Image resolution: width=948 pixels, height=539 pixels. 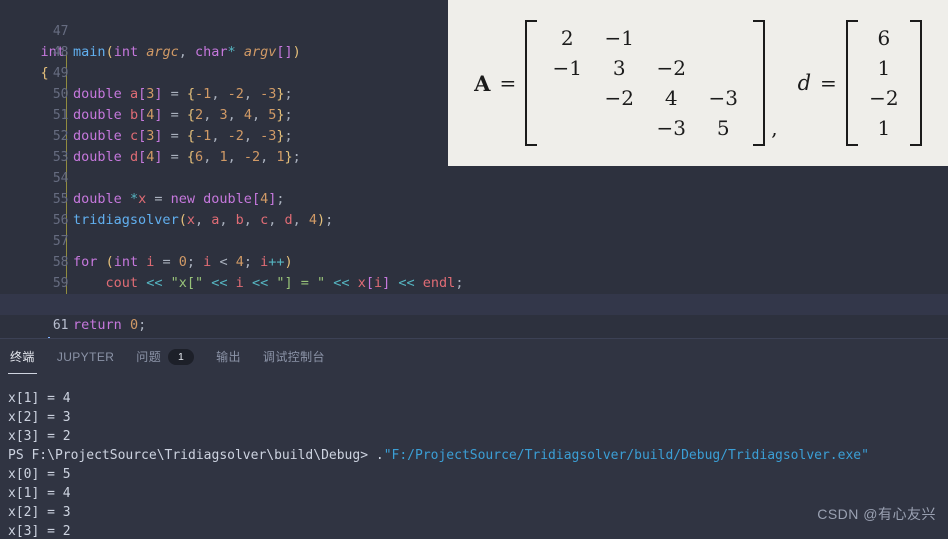 What do you see at coordinates (165, 357) in the screenshot?
I see `tab-problems: 问题 1` at bounding box center [165, 357].